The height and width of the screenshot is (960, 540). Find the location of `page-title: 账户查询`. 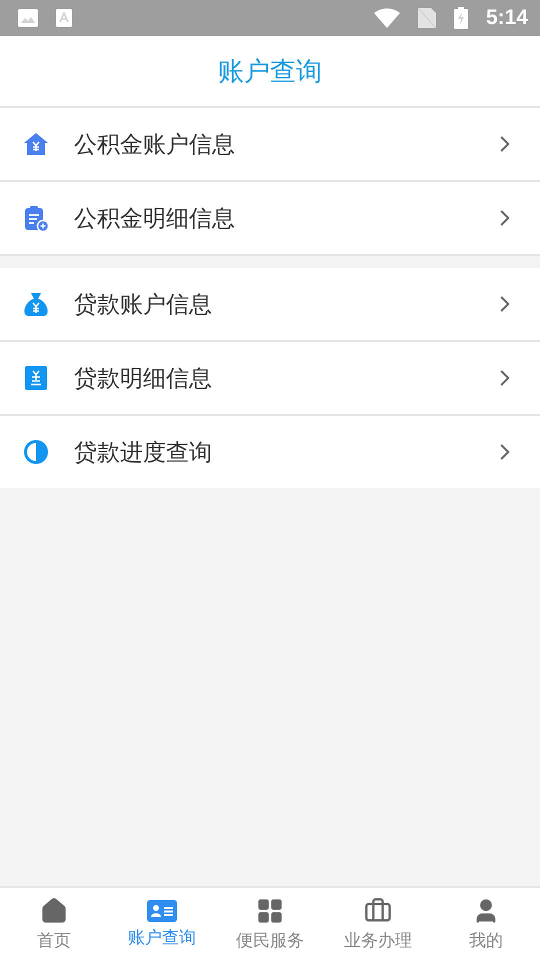

page-title: 账户查询 is located at coordinates (270, 72).